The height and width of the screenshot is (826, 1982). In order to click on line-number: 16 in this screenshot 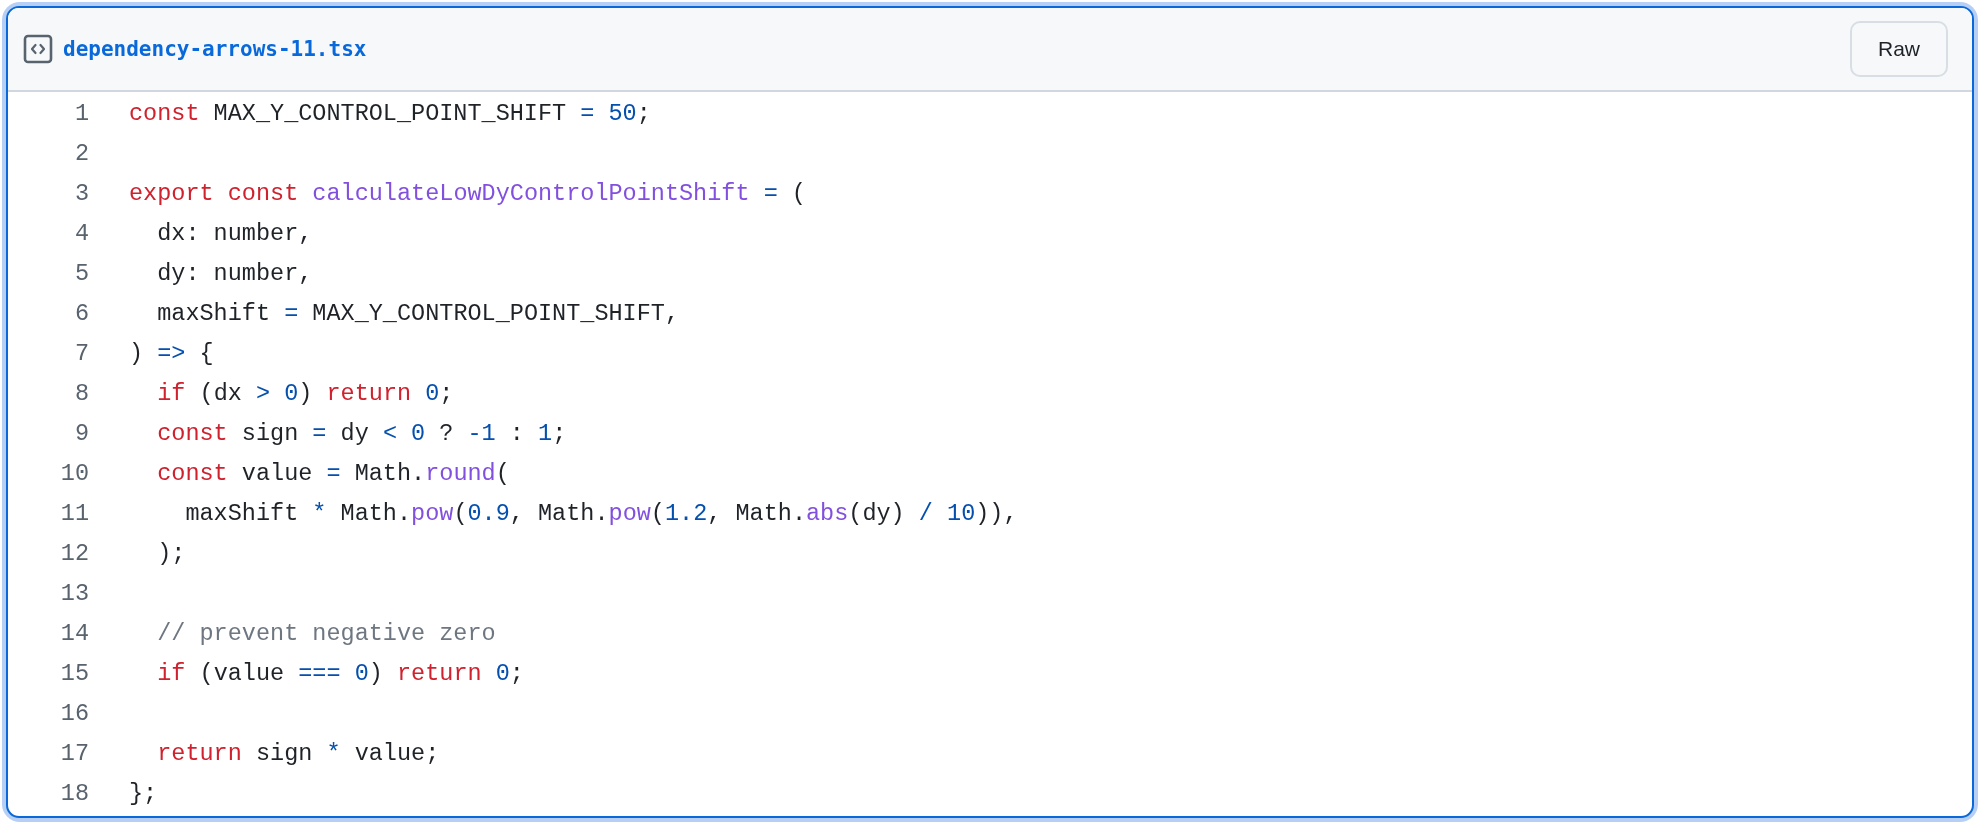, I will do `click(74, 713)`.